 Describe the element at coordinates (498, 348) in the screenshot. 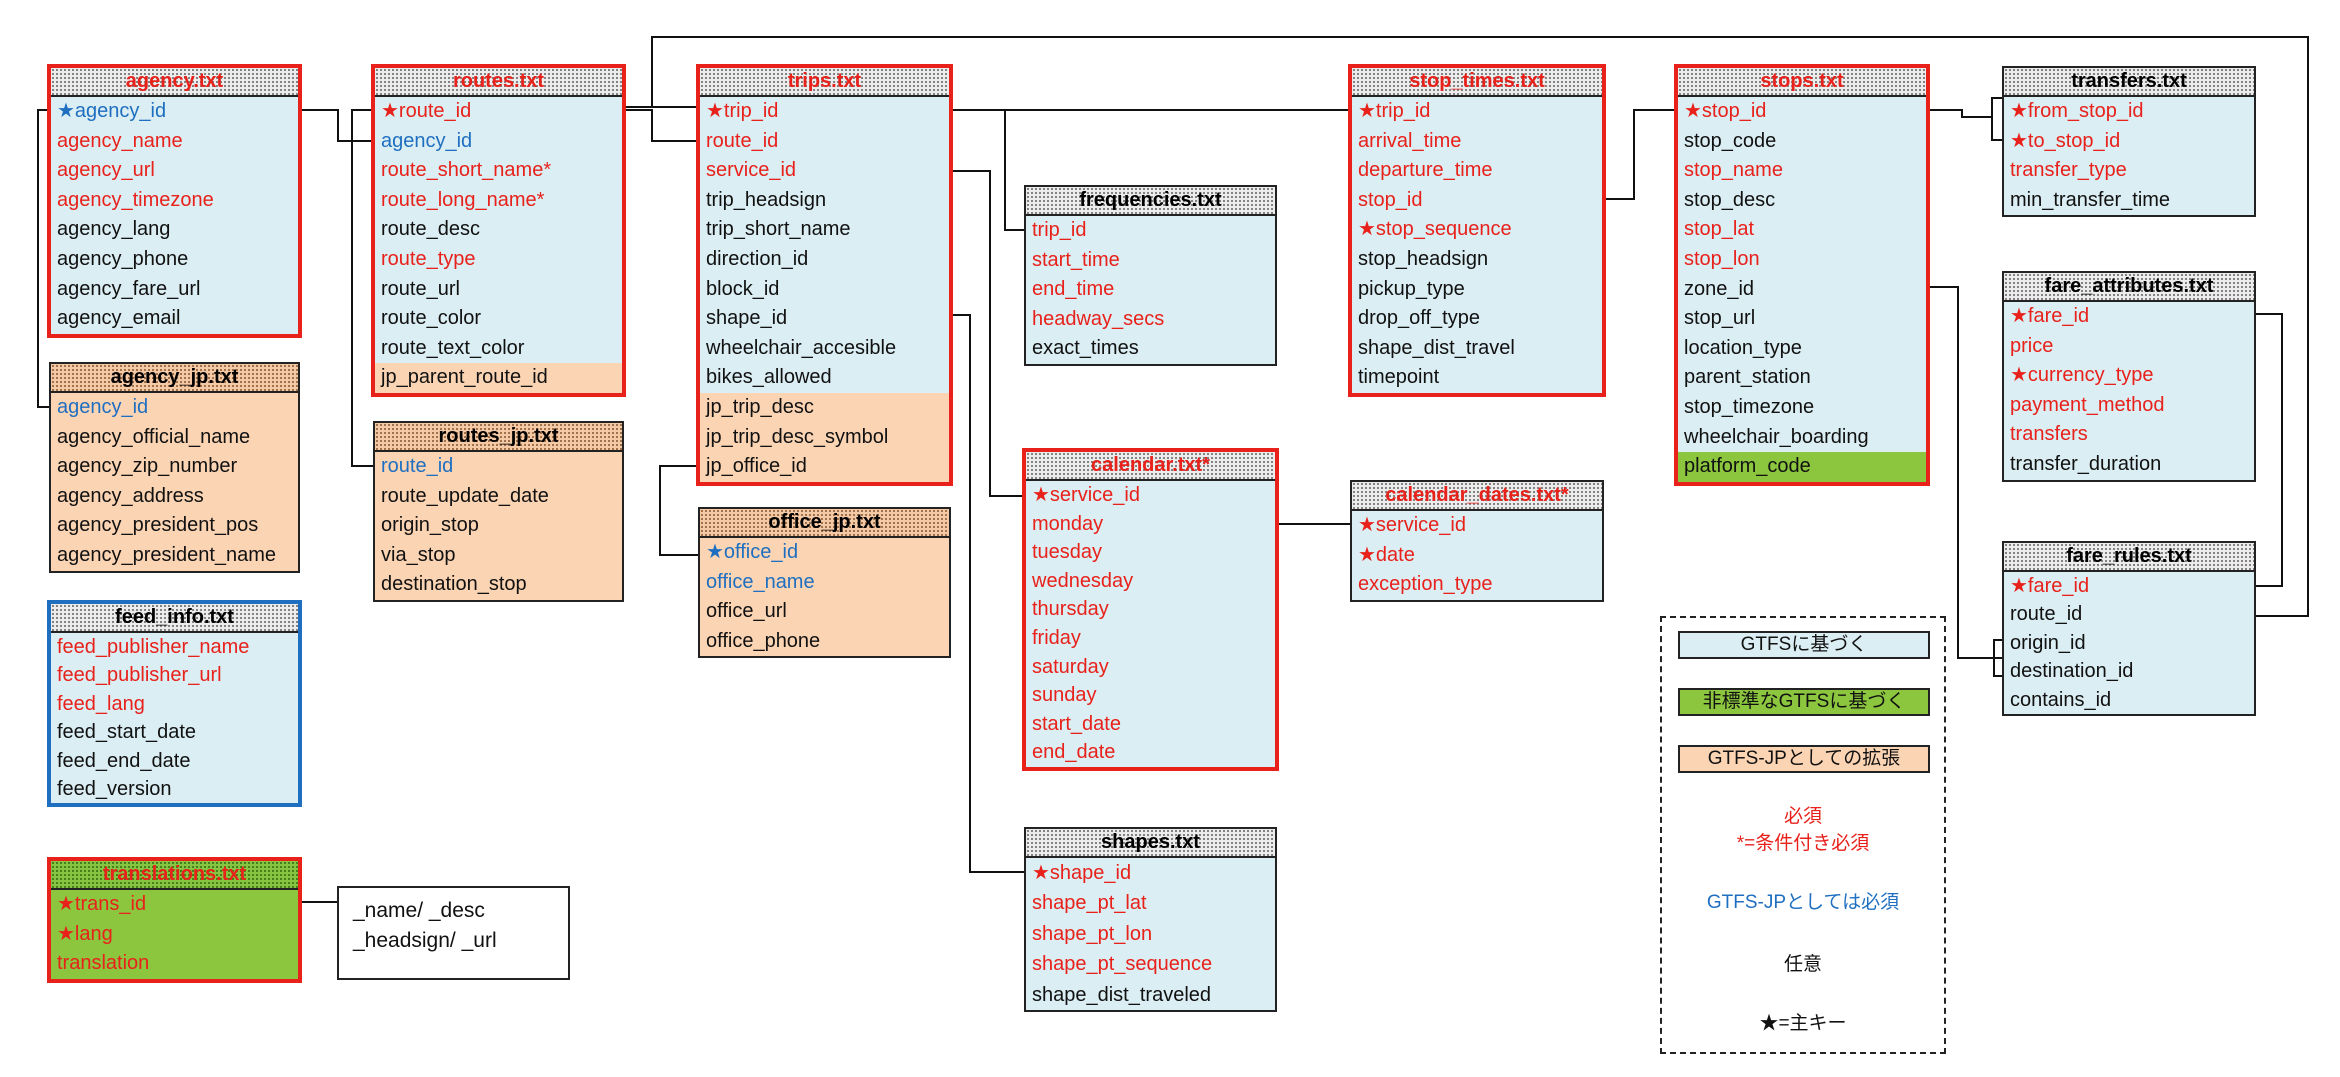

I see `field-route-text-color: route_text_color` at that location.